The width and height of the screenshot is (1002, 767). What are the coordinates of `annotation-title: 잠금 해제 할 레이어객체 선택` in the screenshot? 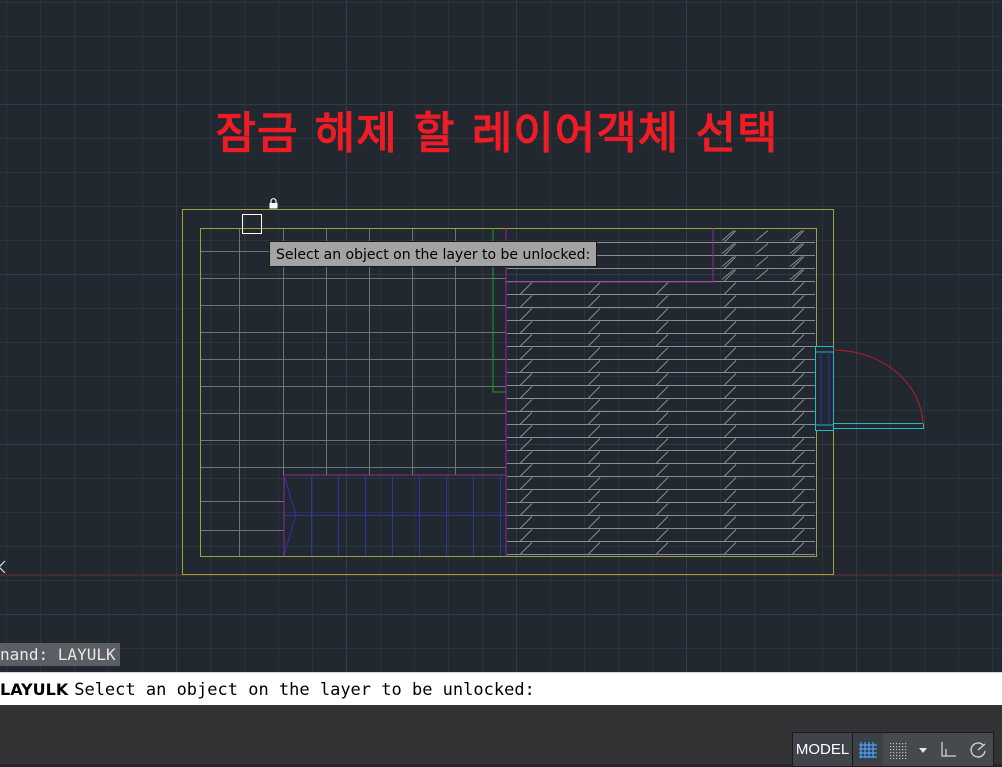 It's located at (497, 133).